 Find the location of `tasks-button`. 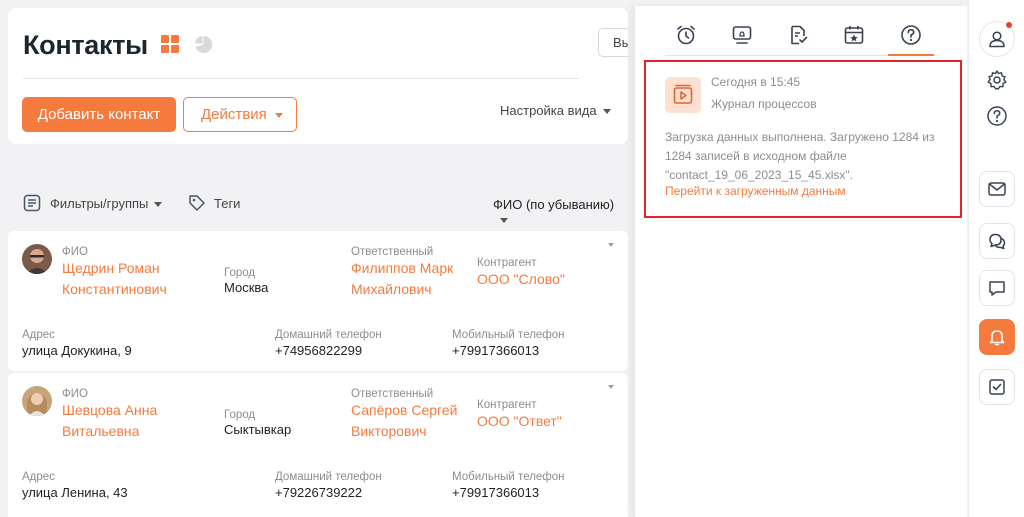

tasks-button is located at coordinates (997, 387).